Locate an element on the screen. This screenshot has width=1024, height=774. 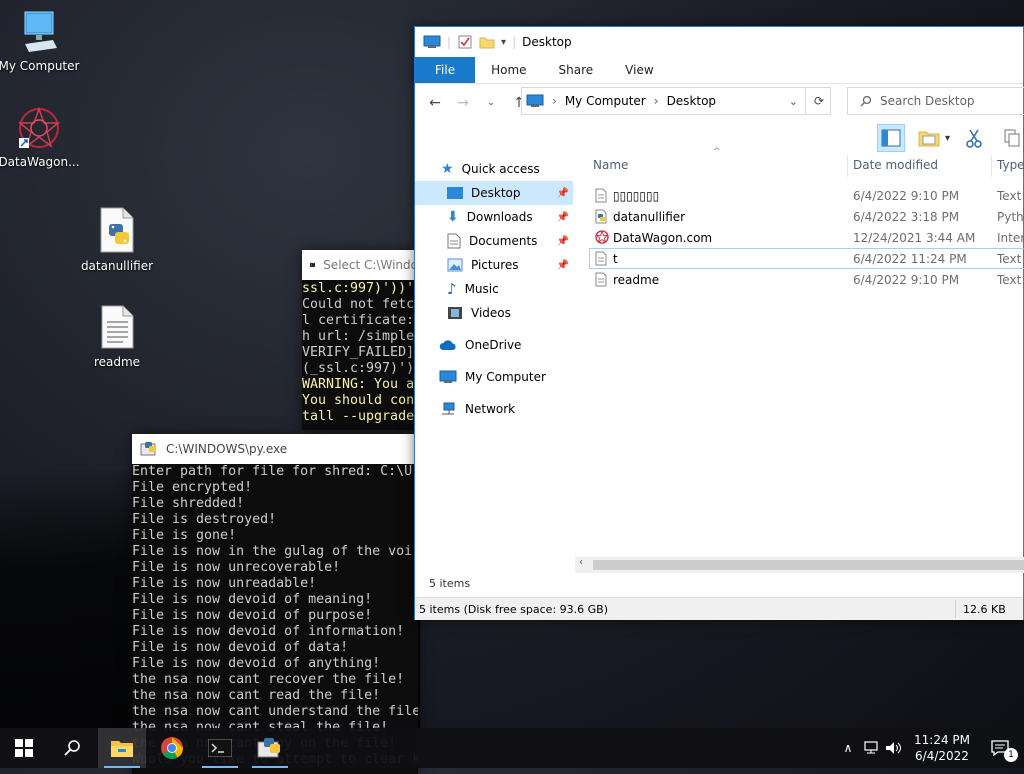
console-titlebar: C:\WINDOWS\py.exe is located at coordinates (275, 449).